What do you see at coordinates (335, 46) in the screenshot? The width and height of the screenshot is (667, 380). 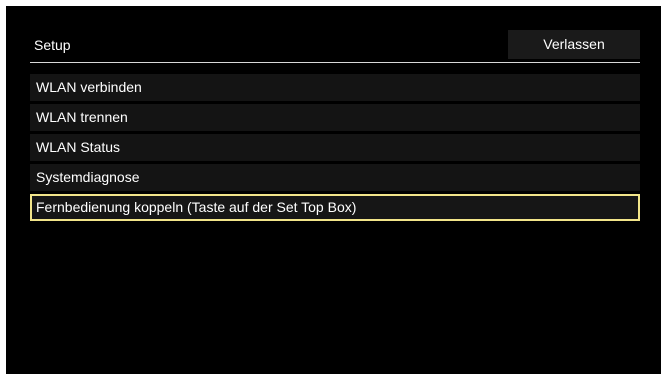 I see `header: Setup Verlassen` at bounding box center [335, 46].